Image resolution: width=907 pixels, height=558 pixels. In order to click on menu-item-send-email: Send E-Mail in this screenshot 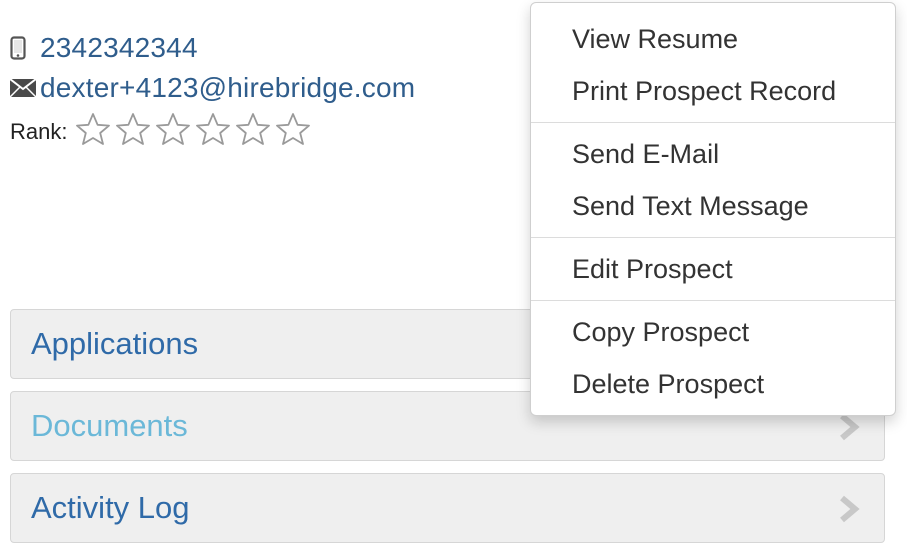, I will do `click(713, 154)`.